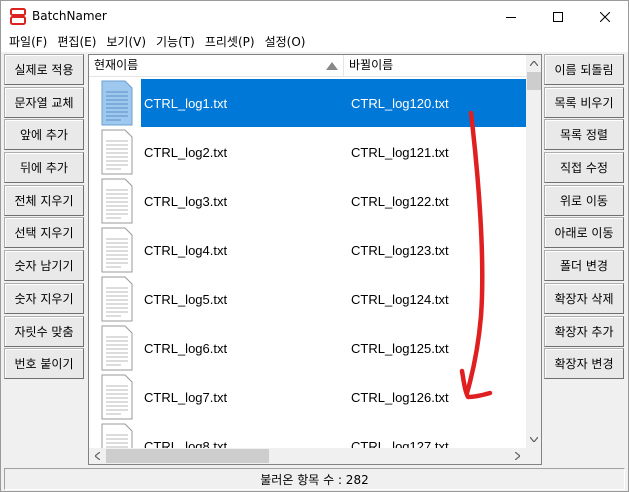 This screenshot has width=629, height=492. Describe the element at coordinates (584, 331) in the screenshot. I see `add-extension-button: 확장자 추가` at that location.